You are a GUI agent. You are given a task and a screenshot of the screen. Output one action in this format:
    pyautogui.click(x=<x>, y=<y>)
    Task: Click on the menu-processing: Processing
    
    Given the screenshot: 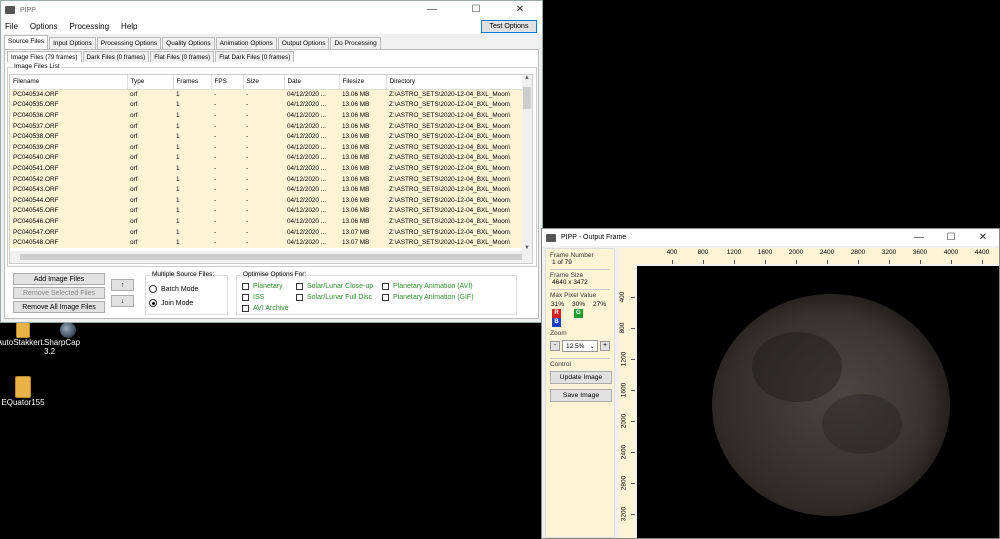 What is the action you would take?
    pyautogui.click(x=89, y=26)
    